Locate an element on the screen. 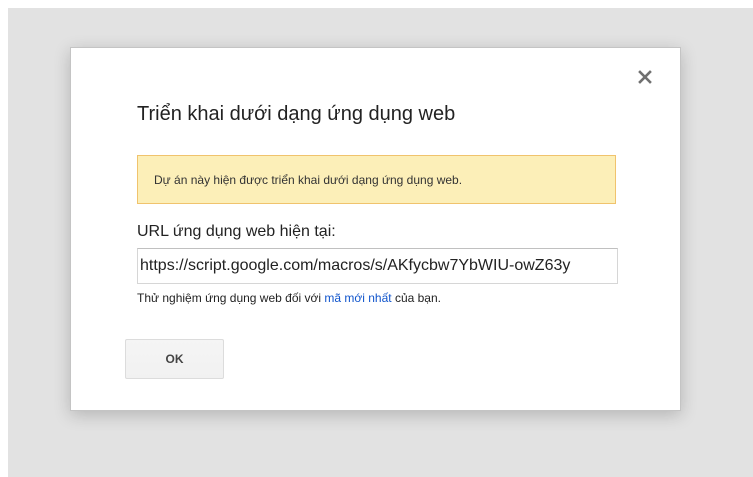  close-icon is located at coordinates (645, 77).